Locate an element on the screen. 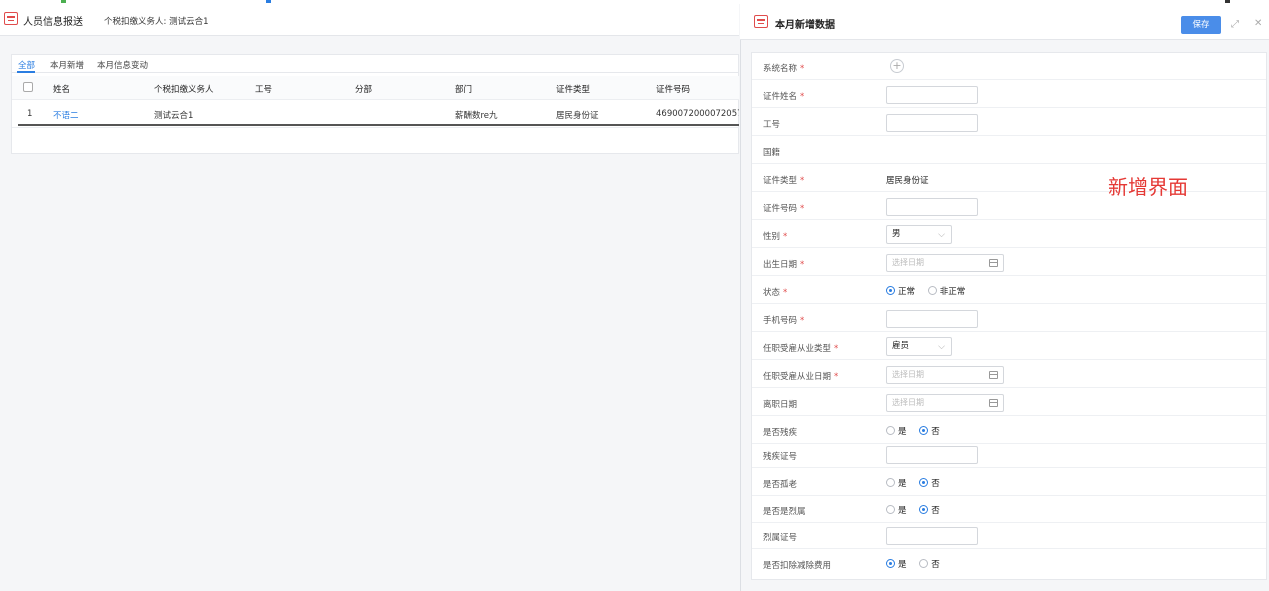 Image resolution: width=1269 pixels, height=591 pixels. col-dept: 部门 is located at coordinates (463, 89).